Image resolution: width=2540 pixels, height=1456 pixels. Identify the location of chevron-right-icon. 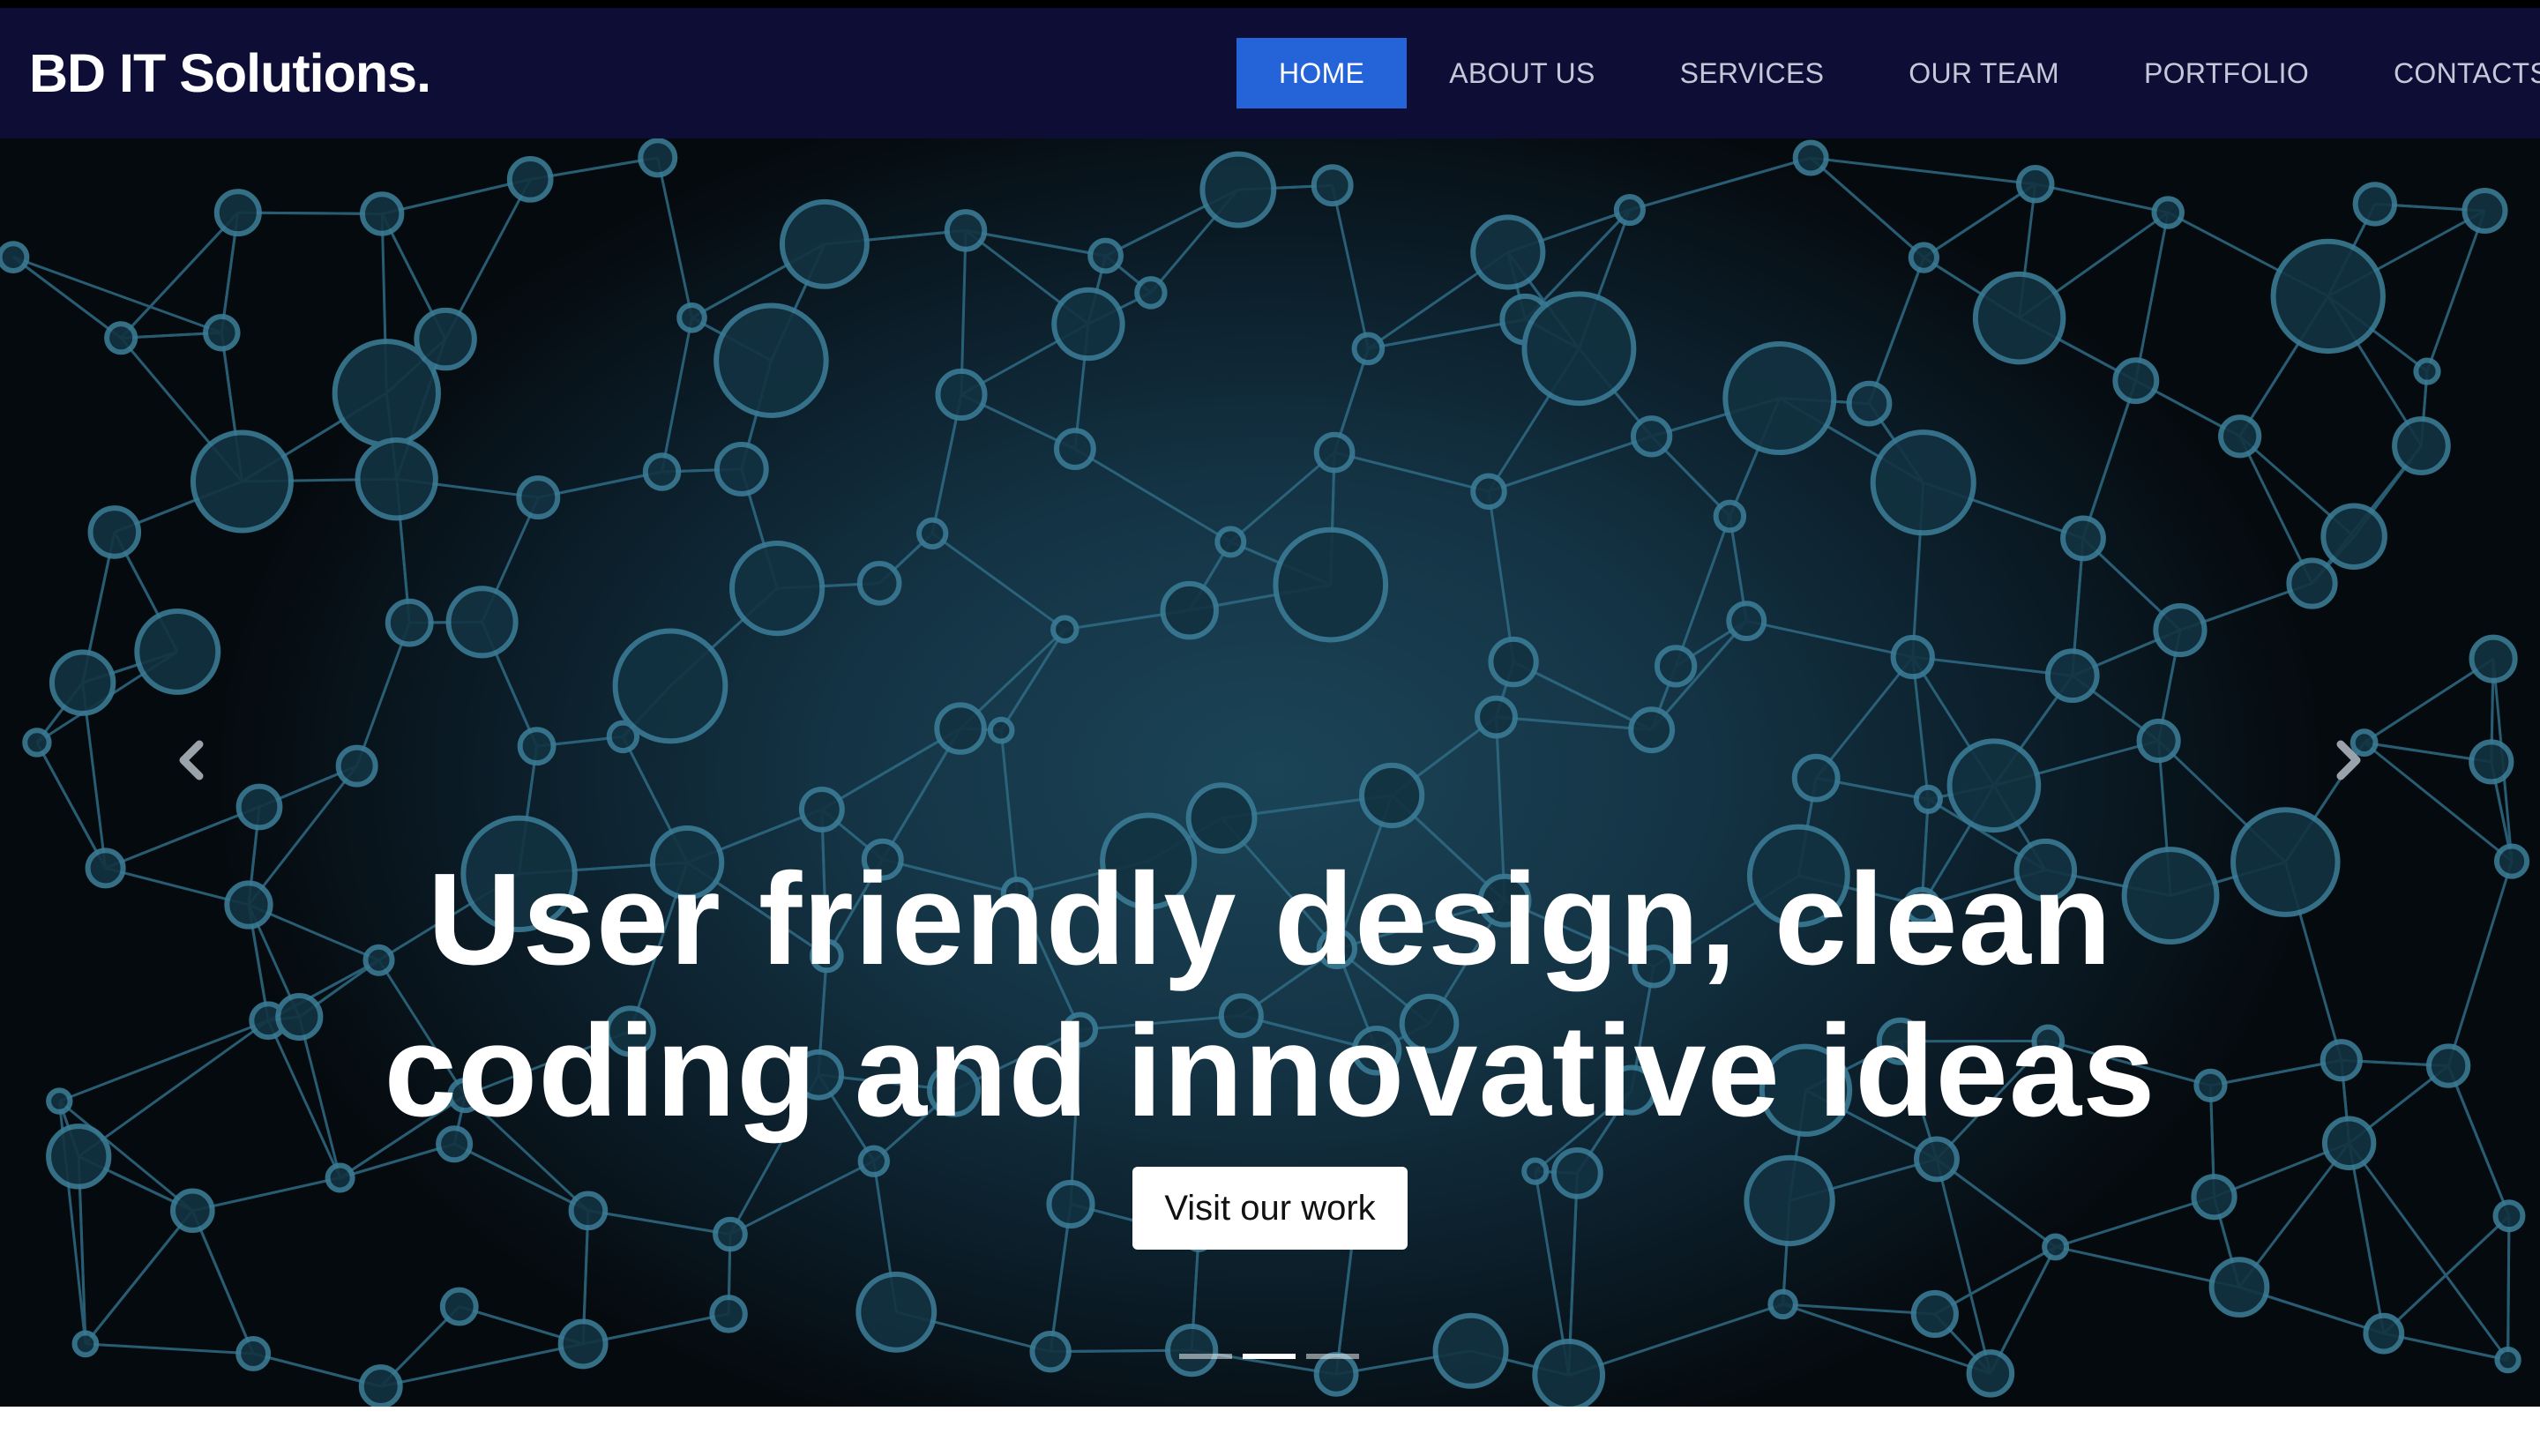
(2348, 760).